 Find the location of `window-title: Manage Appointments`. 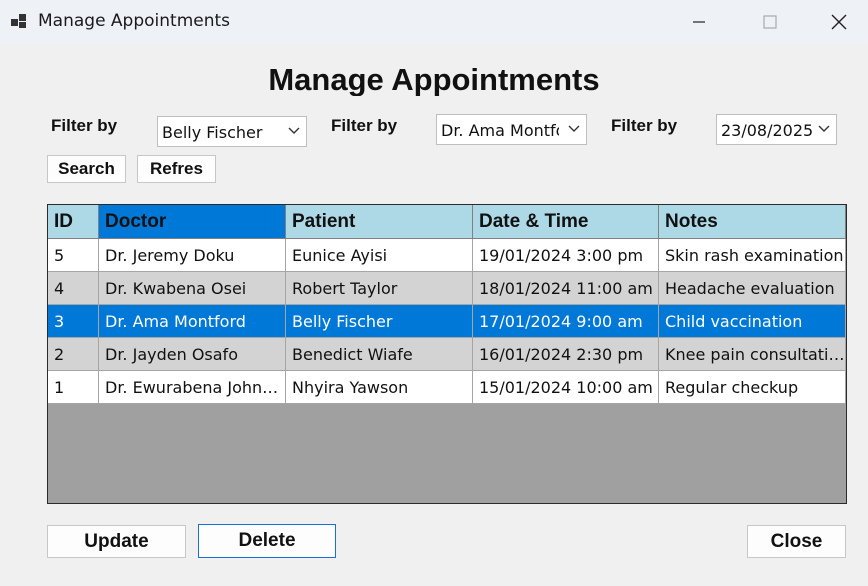

window-title: Manage Appointments is located at coordinates (134, 21).